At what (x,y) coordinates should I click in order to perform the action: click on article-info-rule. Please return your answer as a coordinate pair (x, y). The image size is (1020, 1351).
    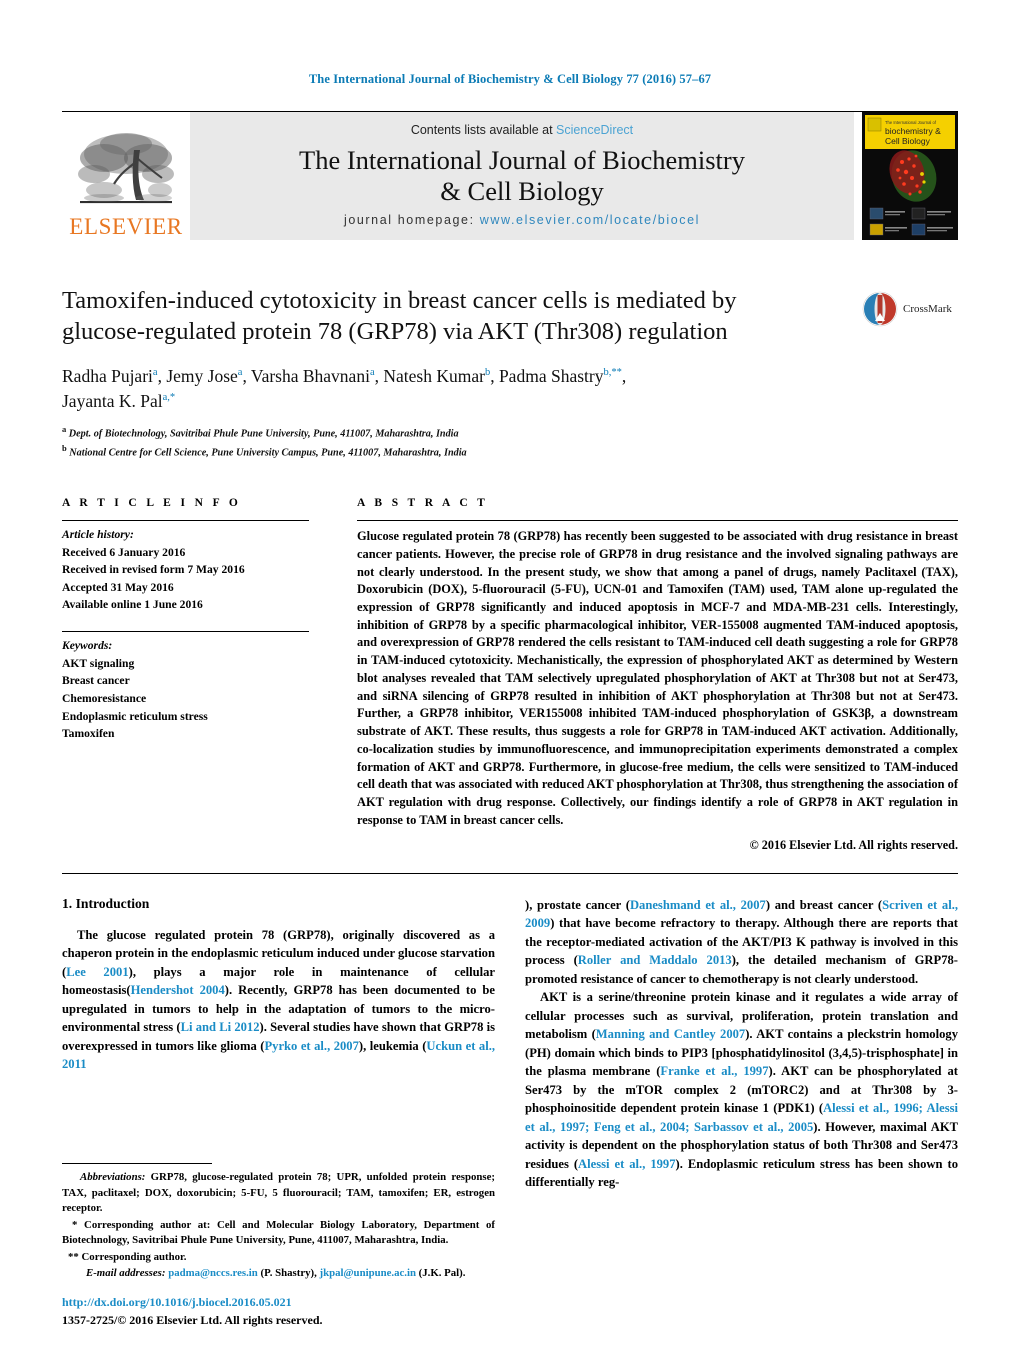
    Looking at the image, I should click on (185, 521).